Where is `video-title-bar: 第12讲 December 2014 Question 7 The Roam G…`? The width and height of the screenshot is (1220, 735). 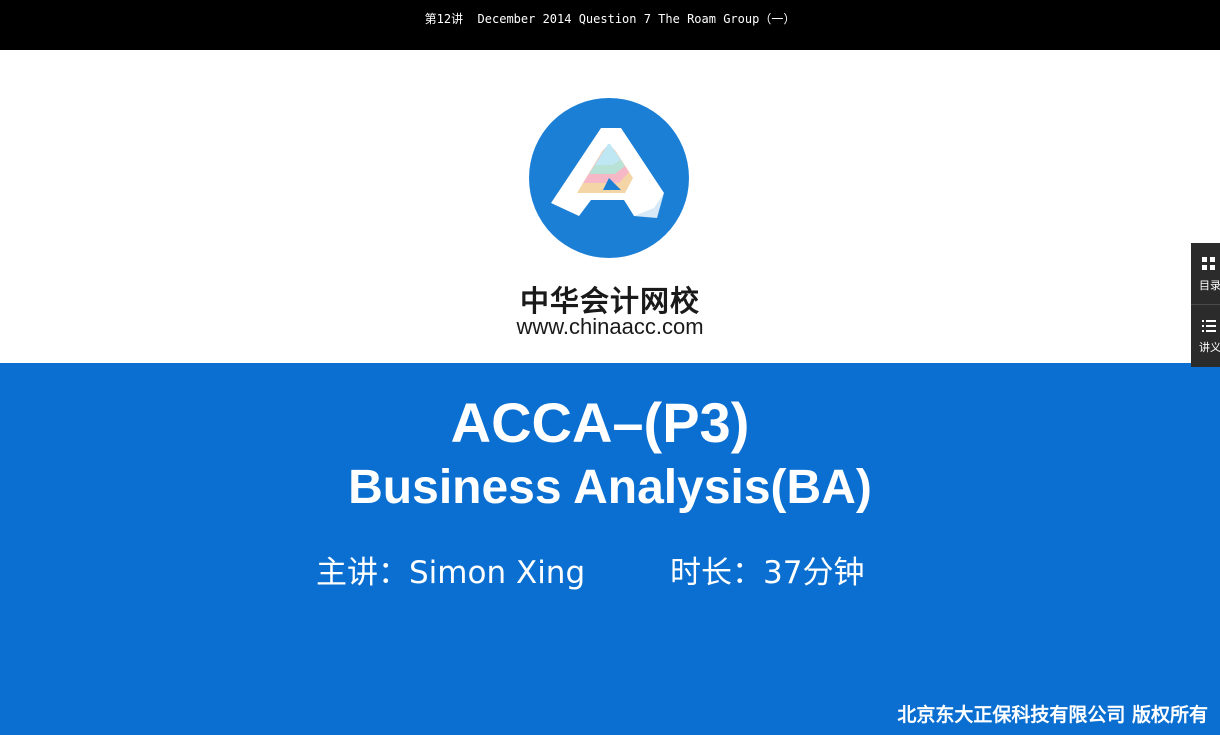
video-title-bar: 第12讲 December 2014 Question 7 The Roam G… is located at coordinates (610, 25).